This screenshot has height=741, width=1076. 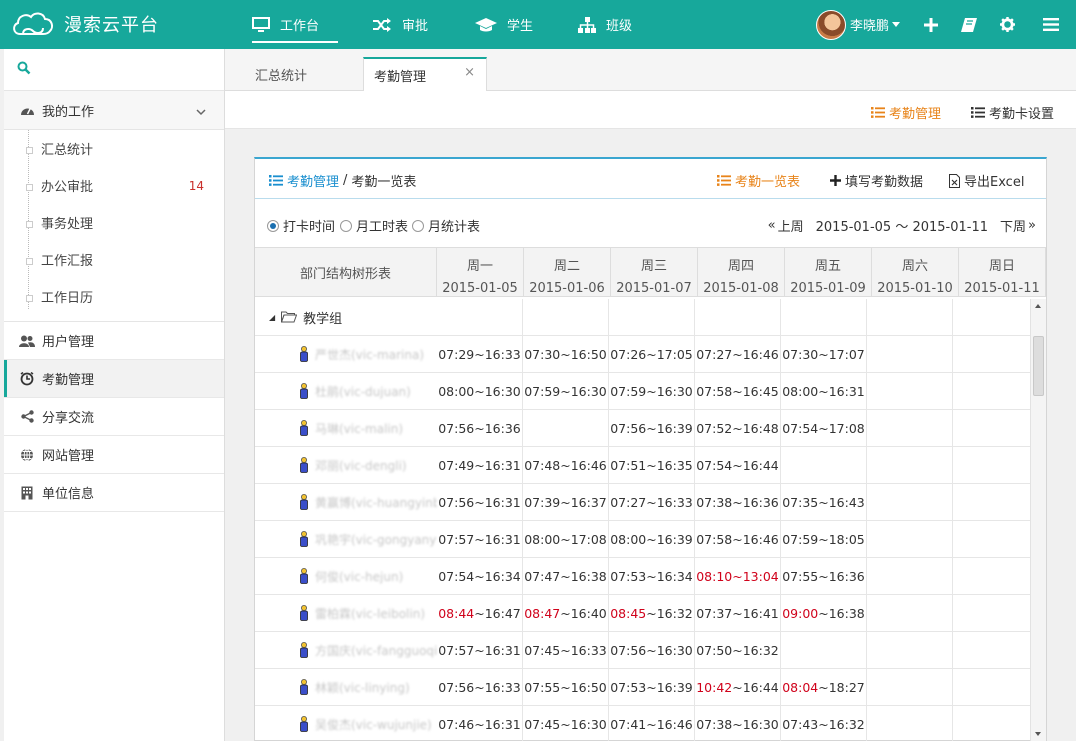 What do you see at coordinates (294, 74) in the screenshot?
I see `tab-summary: 汇总统计` at bounding box center [294, 74].